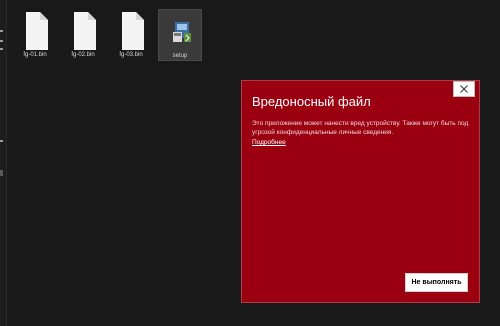 The image size is (500, 326). I want to click on file-name: fg-02.bin, so click(83, 55).